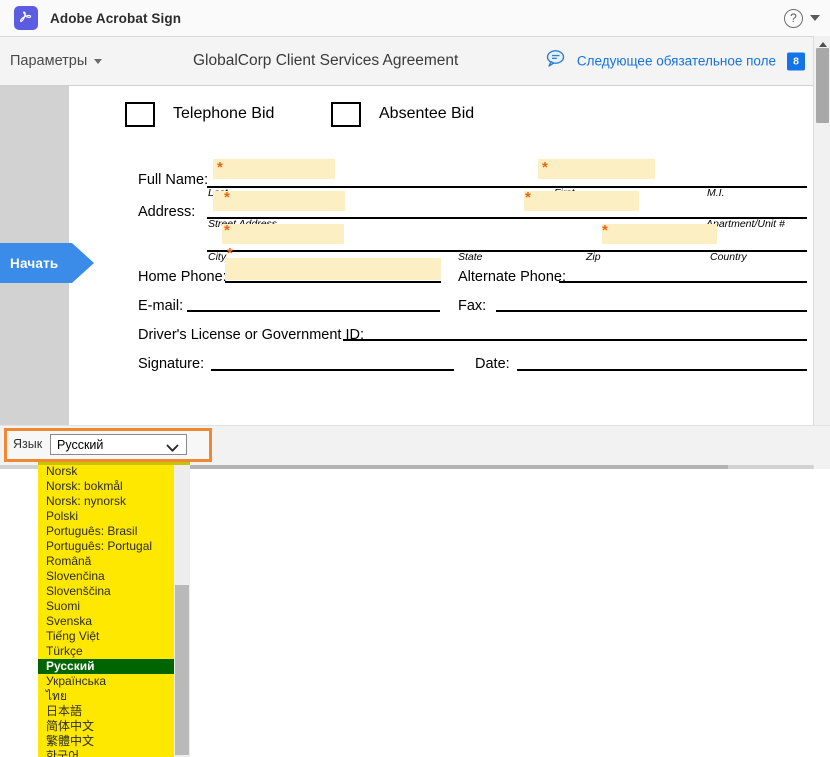 The image size is (830, 757). What do you see at coordinates (472, 306) in the screenshot?
I see `label-fax: Fax:` at bounding box center [472, 306].